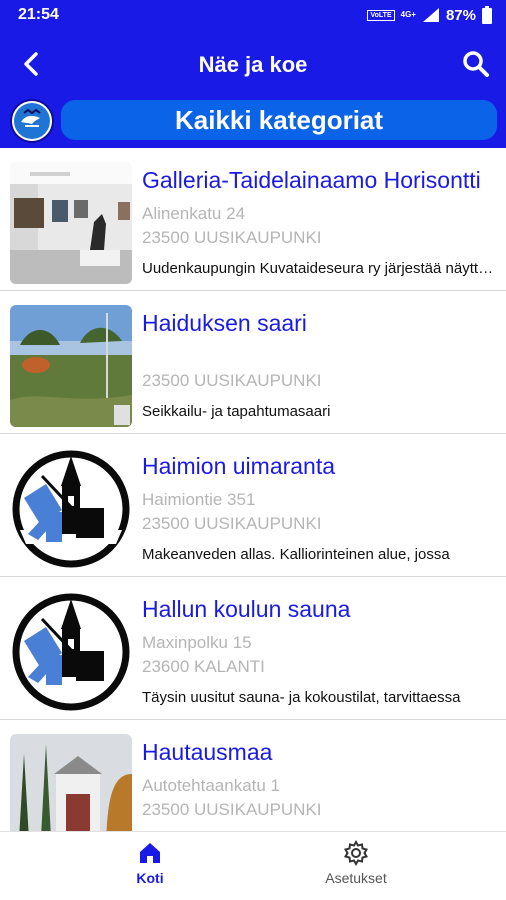  Describe the element at coordinates (38, 14) in the screenshot. I see `status-time: 21:54` at that location.